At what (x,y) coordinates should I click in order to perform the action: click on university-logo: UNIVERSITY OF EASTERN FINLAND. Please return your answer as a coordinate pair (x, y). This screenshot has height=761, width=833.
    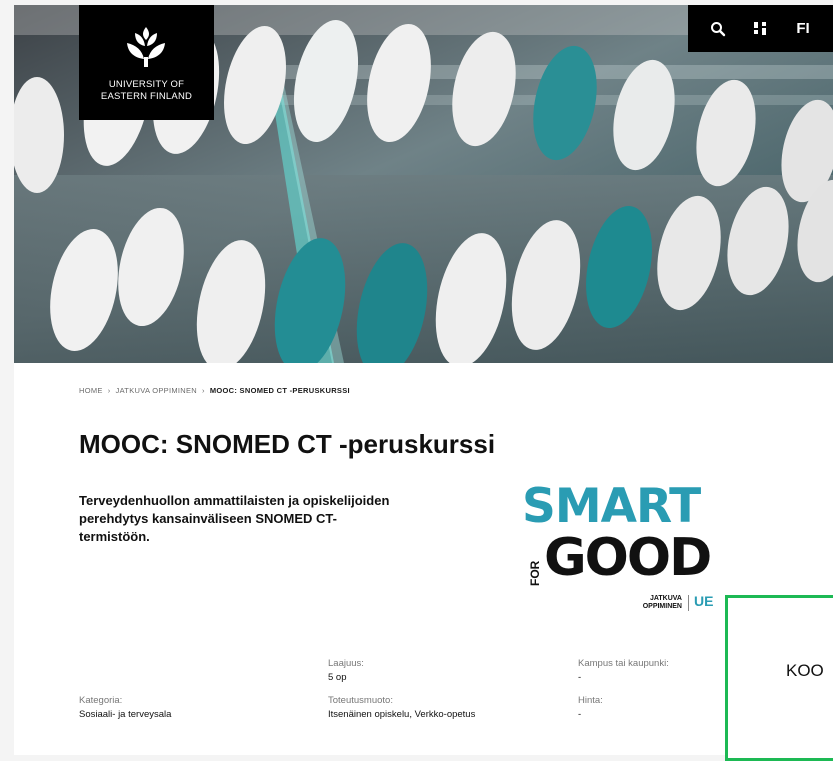
    Looking at the image, I should click on (146, 62).